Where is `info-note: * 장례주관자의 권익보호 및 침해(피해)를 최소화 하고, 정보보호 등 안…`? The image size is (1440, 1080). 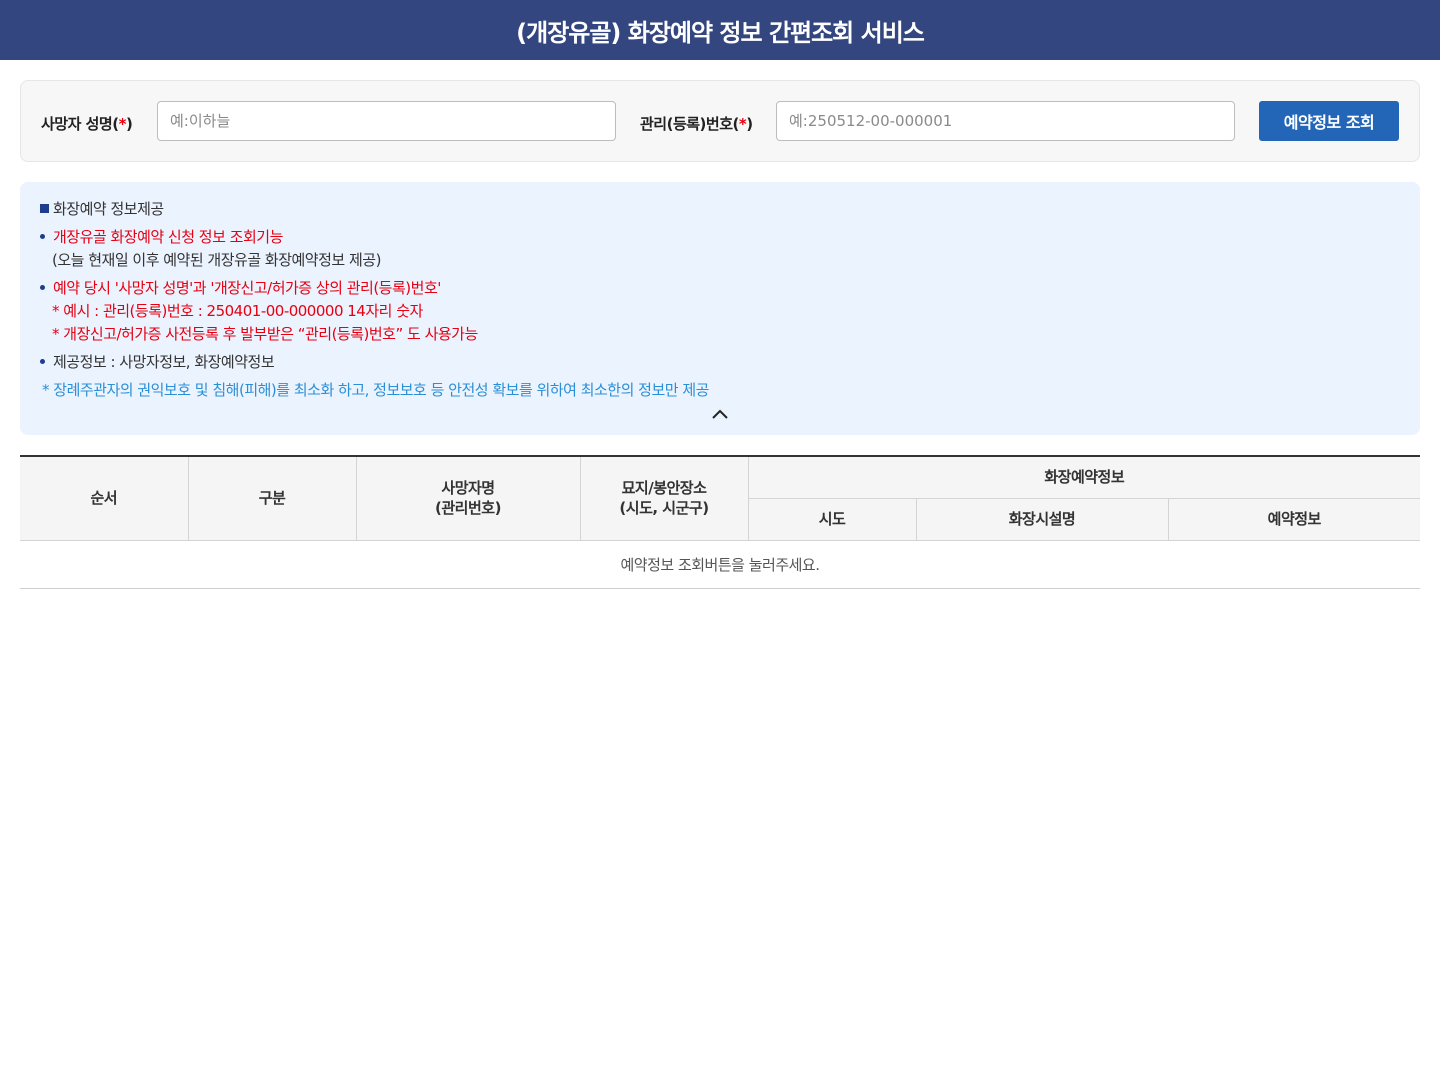 info-note: * 장례주관자의 권익보호 및 침해(피해)를 최소화 하고, 정보보호 등 안… is located at coordinates (375, 390).